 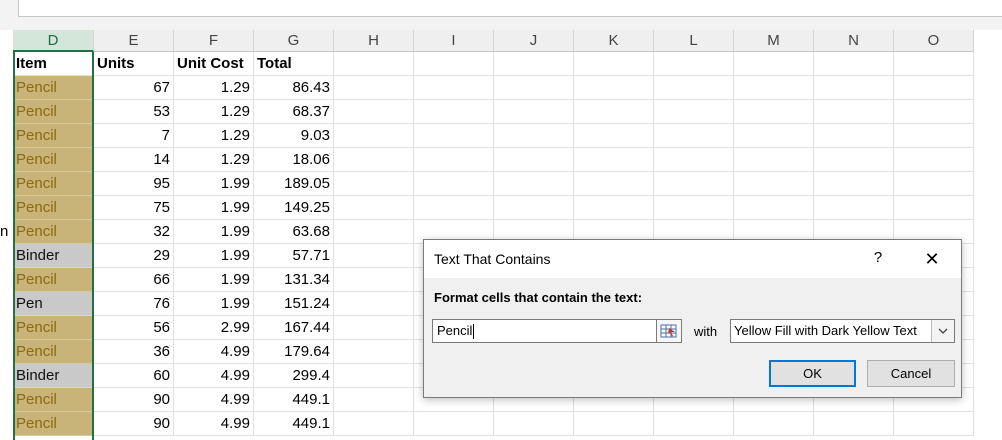 What do you see at coordinates (942, 331) in the screenshot?
I see `chevron-down-icon` at bounding box center [942, 331].